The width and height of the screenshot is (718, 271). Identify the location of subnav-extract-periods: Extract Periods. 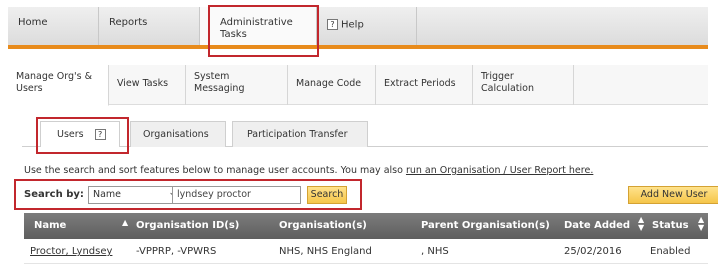
(424, 85).